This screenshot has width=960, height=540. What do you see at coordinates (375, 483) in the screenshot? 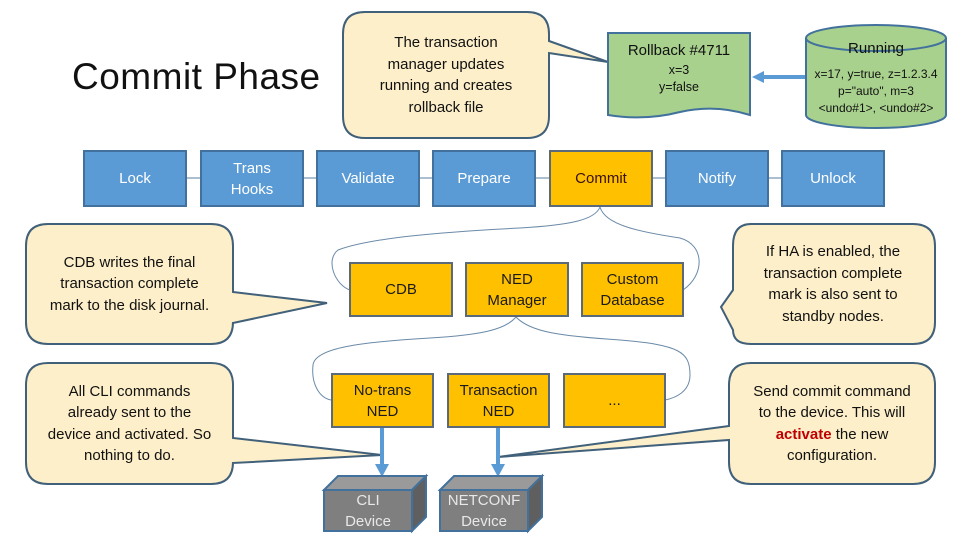
I see `cli-device-top` at bounding box center [375, 483].